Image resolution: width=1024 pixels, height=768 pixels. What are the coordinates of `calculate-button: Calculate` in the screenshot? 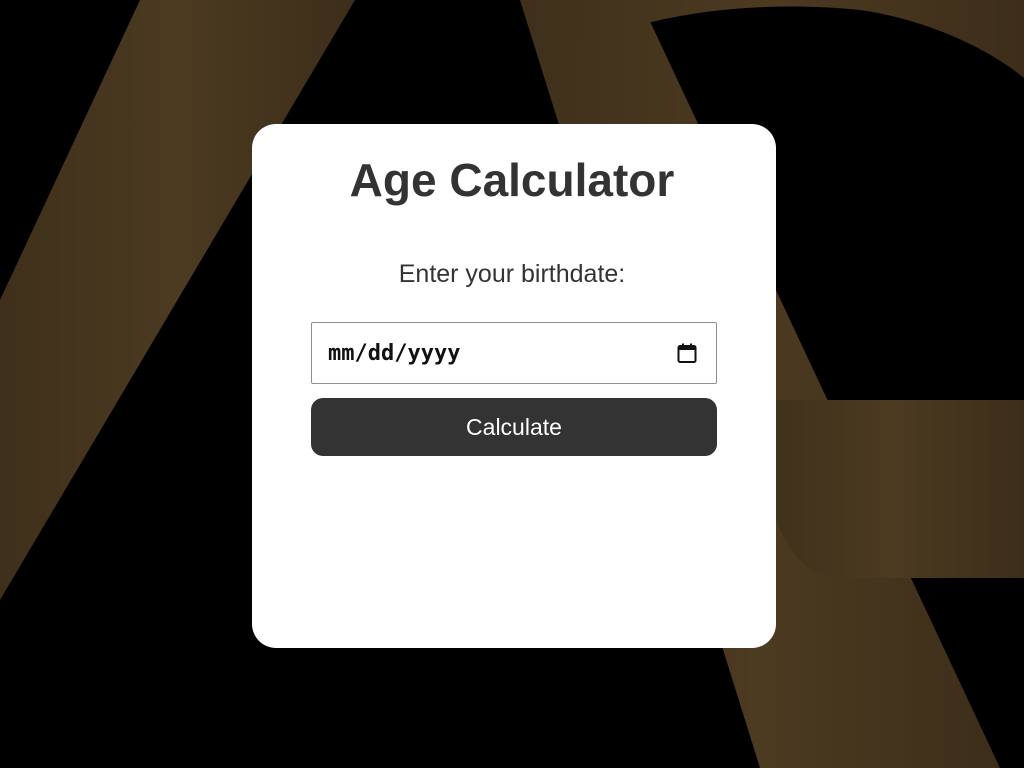 It's located at (514, 427).